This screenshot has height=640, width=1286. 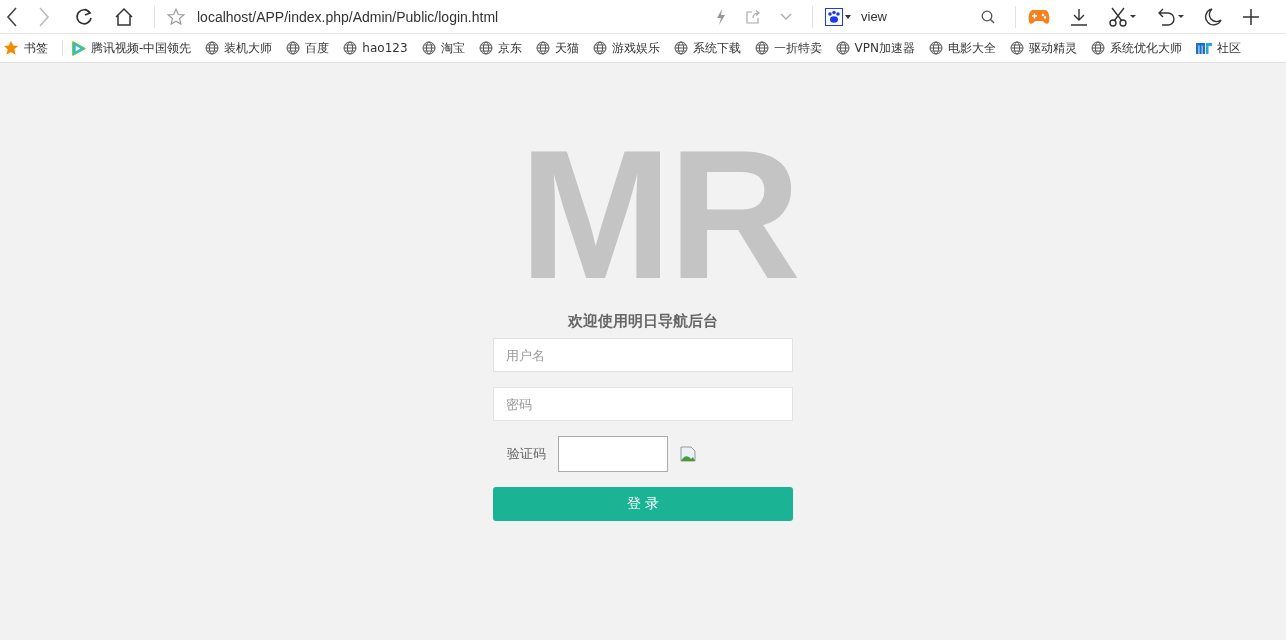 I want to click on bookmark-link: 系统优化大师, so click(x=1136, y=48).